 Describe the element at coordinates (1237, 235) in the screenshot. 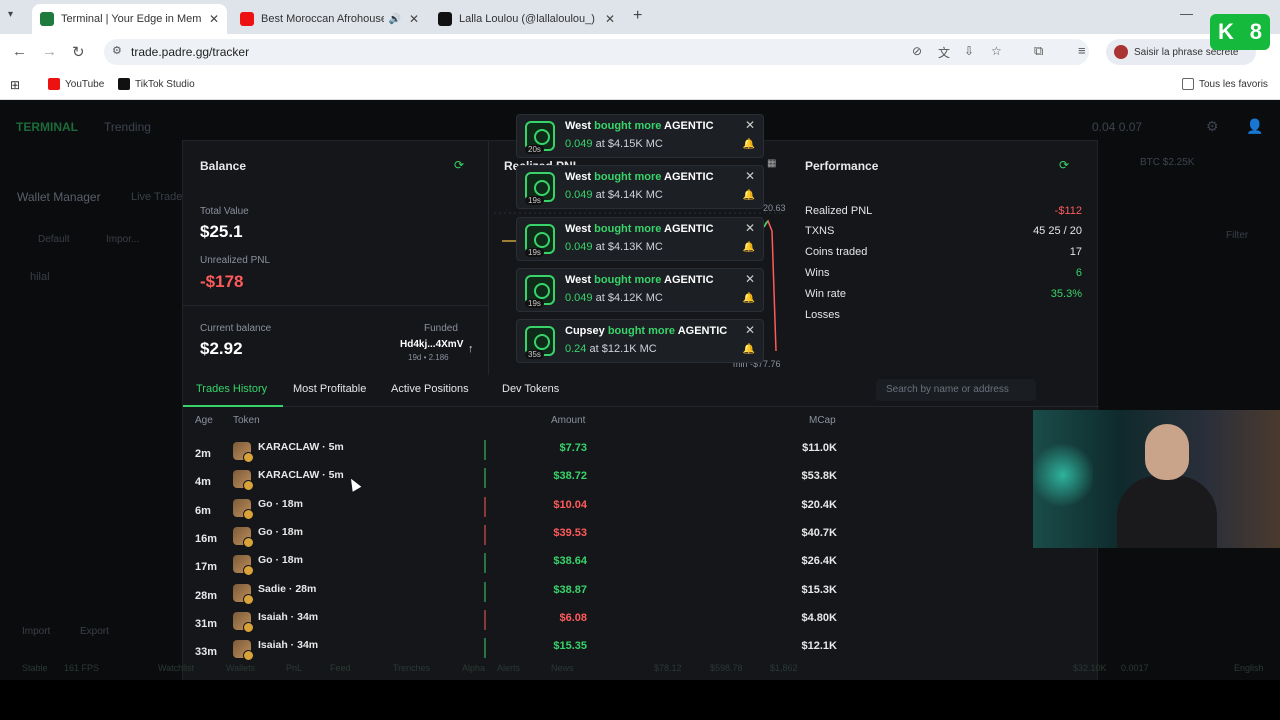

I see `filter-button: Filter` at that location.